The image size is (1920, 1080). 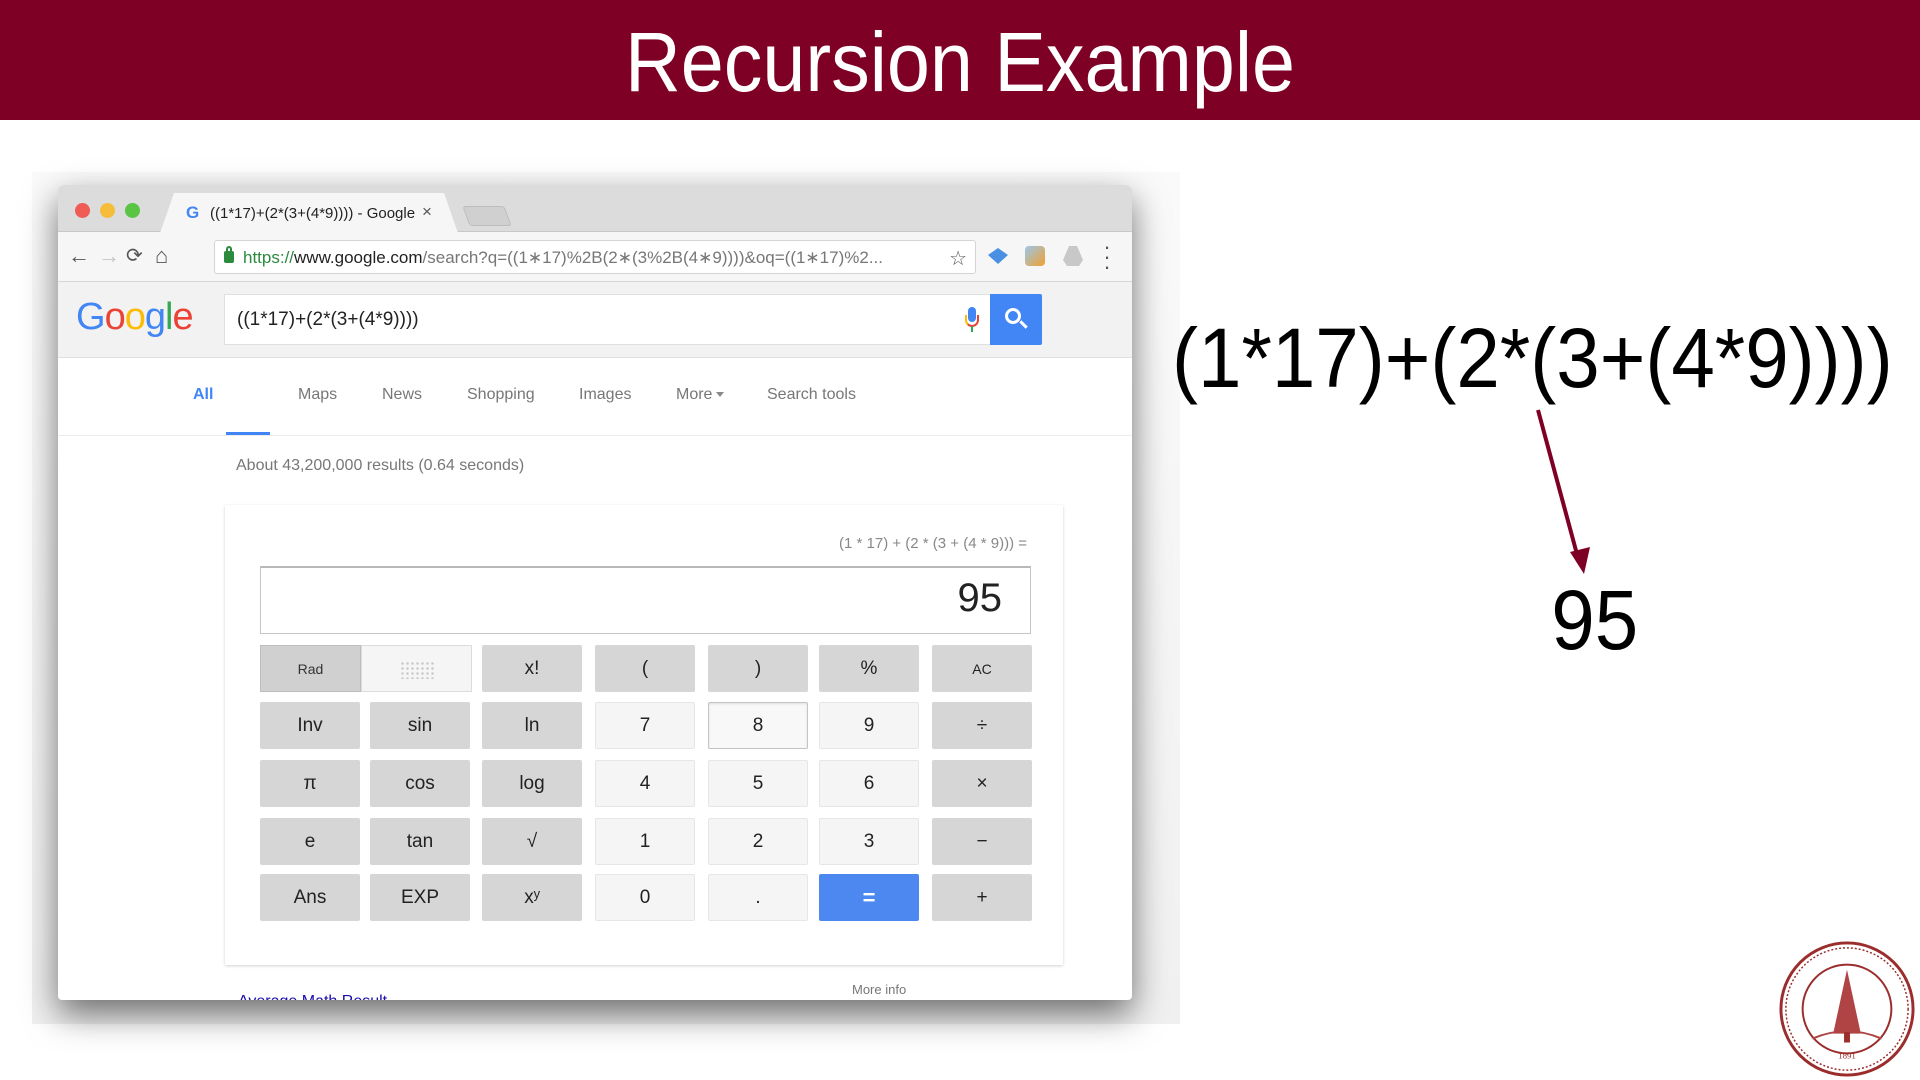 I want to click on tab-title: ((1*17)+(2*(3+(4*9)))) - Google S, so click(x=312, y=213).